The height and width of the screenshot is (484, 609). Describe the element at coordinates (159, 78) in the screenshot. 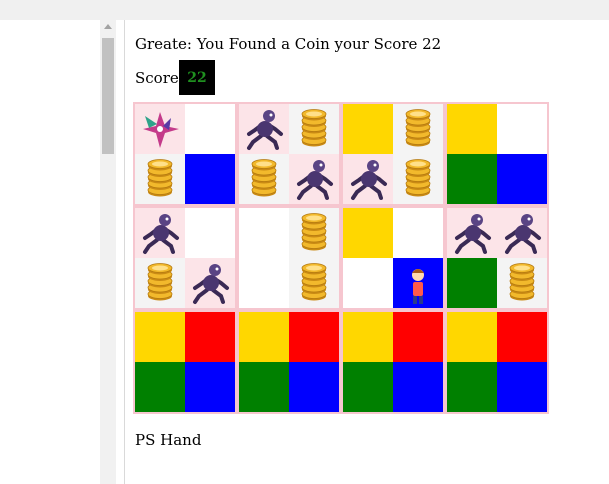

I see `score-label: Score:` at that location.